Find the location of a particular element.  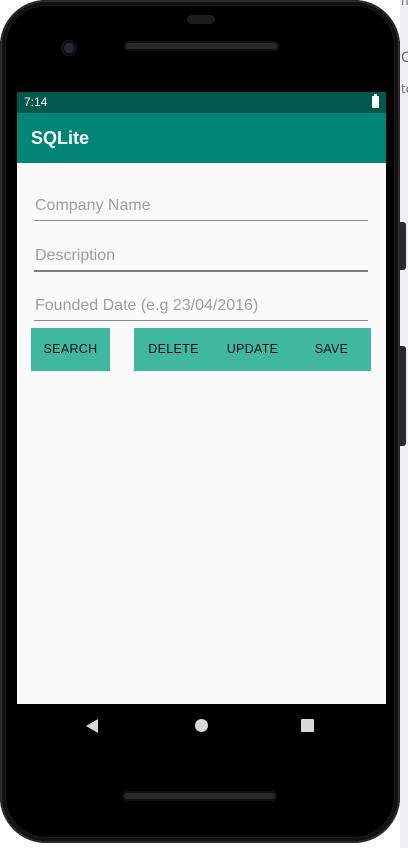

update-button: UPDATE is located at coordinates (252, 349).